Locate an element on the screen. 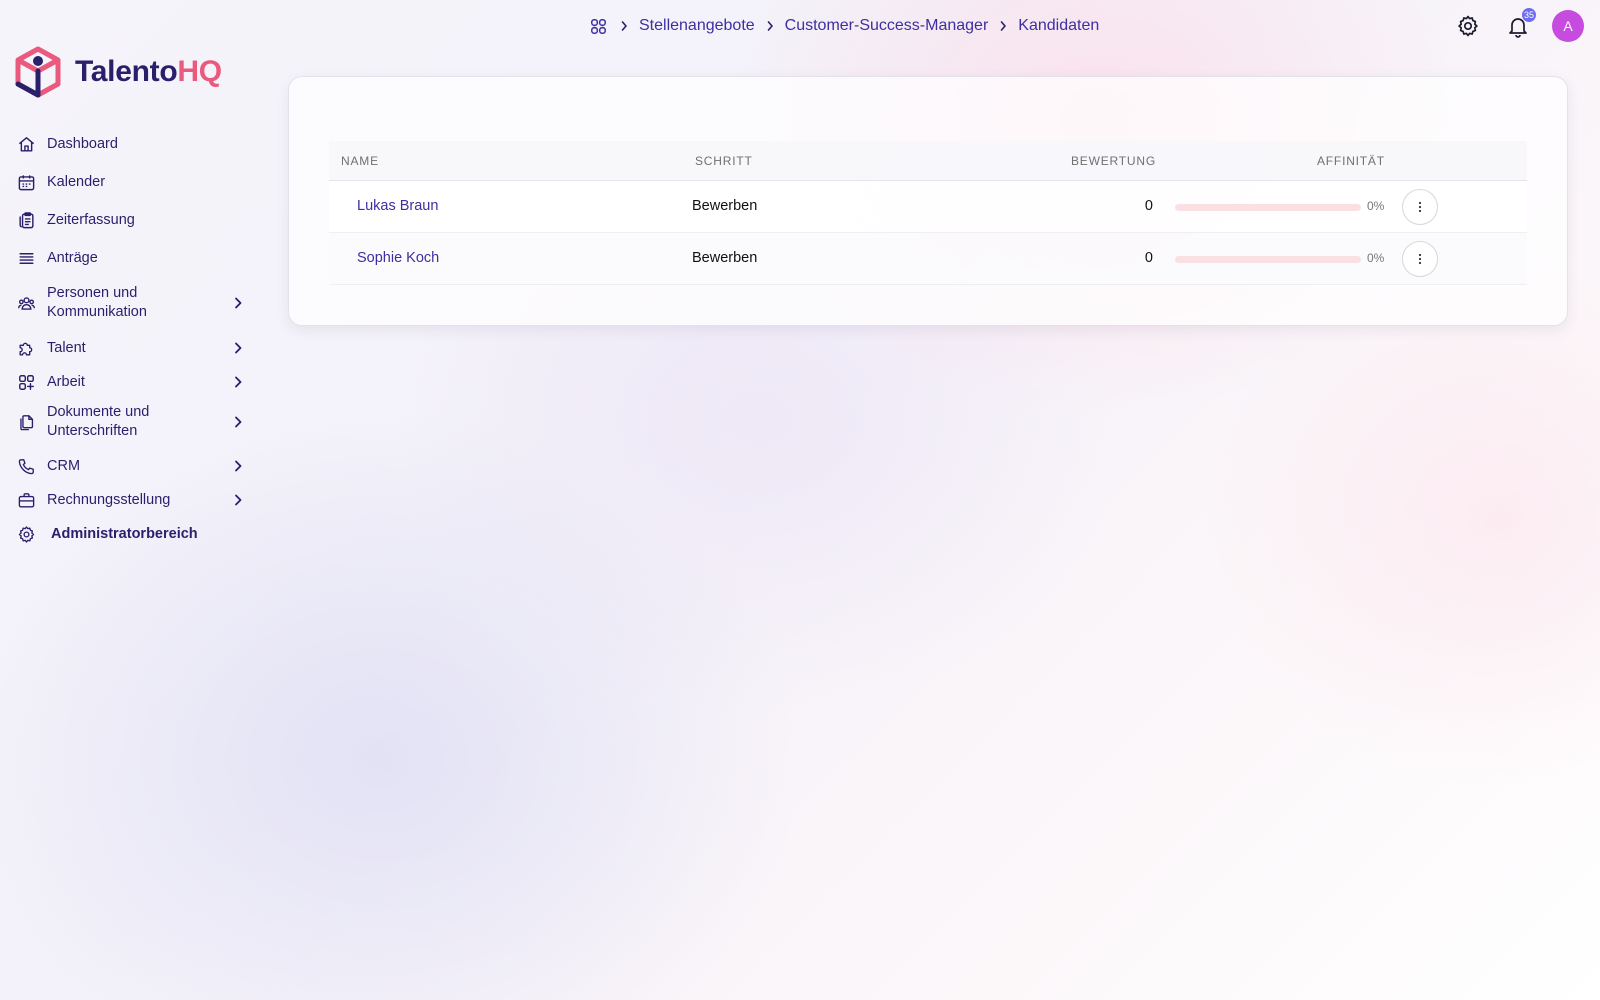 This screenshot has width=1600, height=1000. phone-icon is located at coordinates (26, 466).